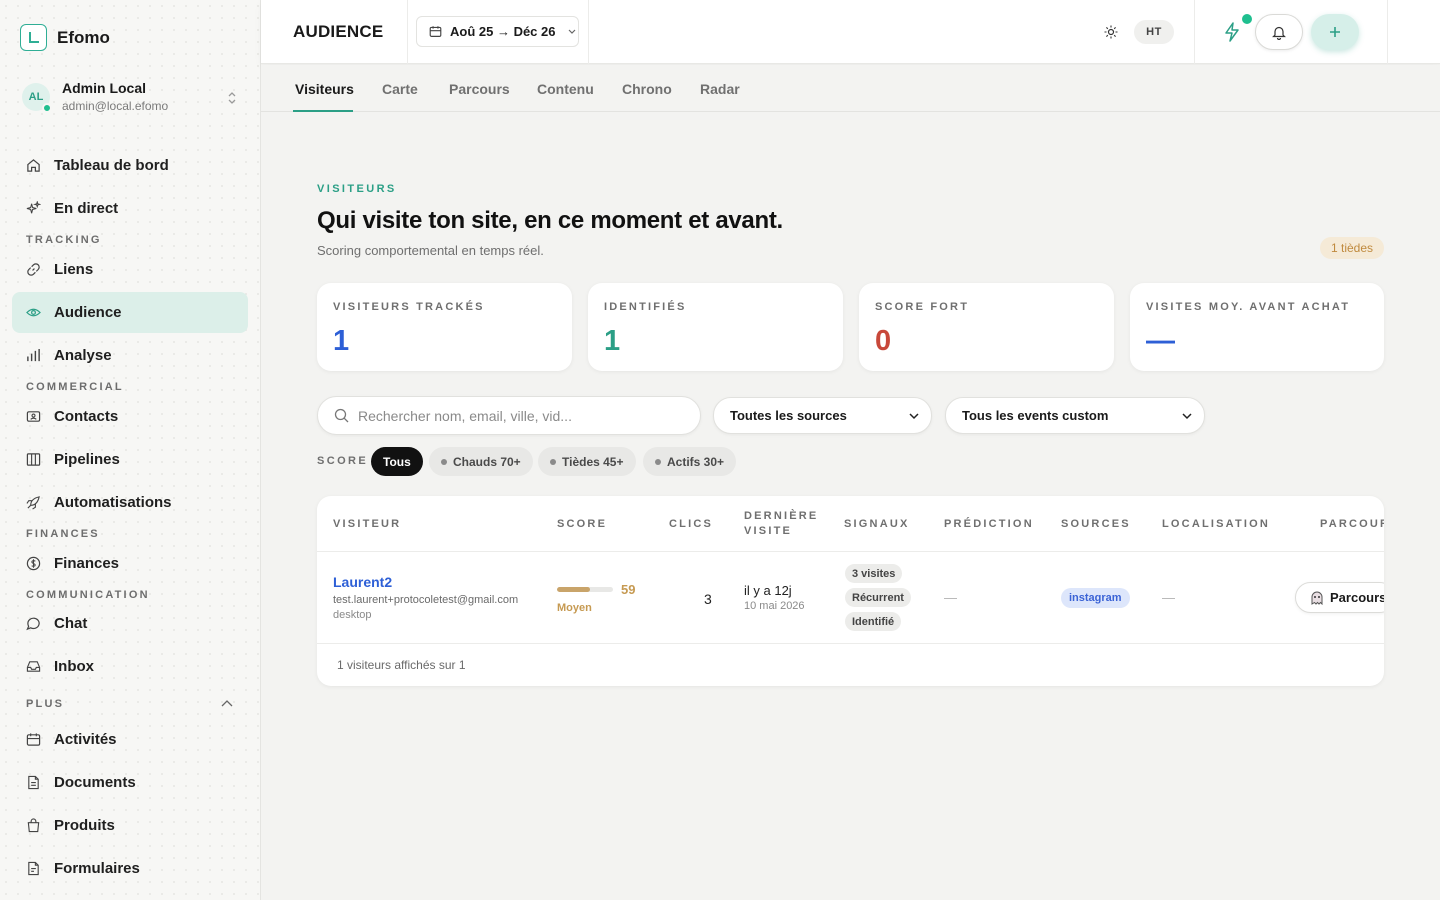 The width and height of the screenshot is (1440, 900). Describe the element at coordinates (877, 524) in the screenshot. I see `column-header-signaux: SIGNAUX` at that location.